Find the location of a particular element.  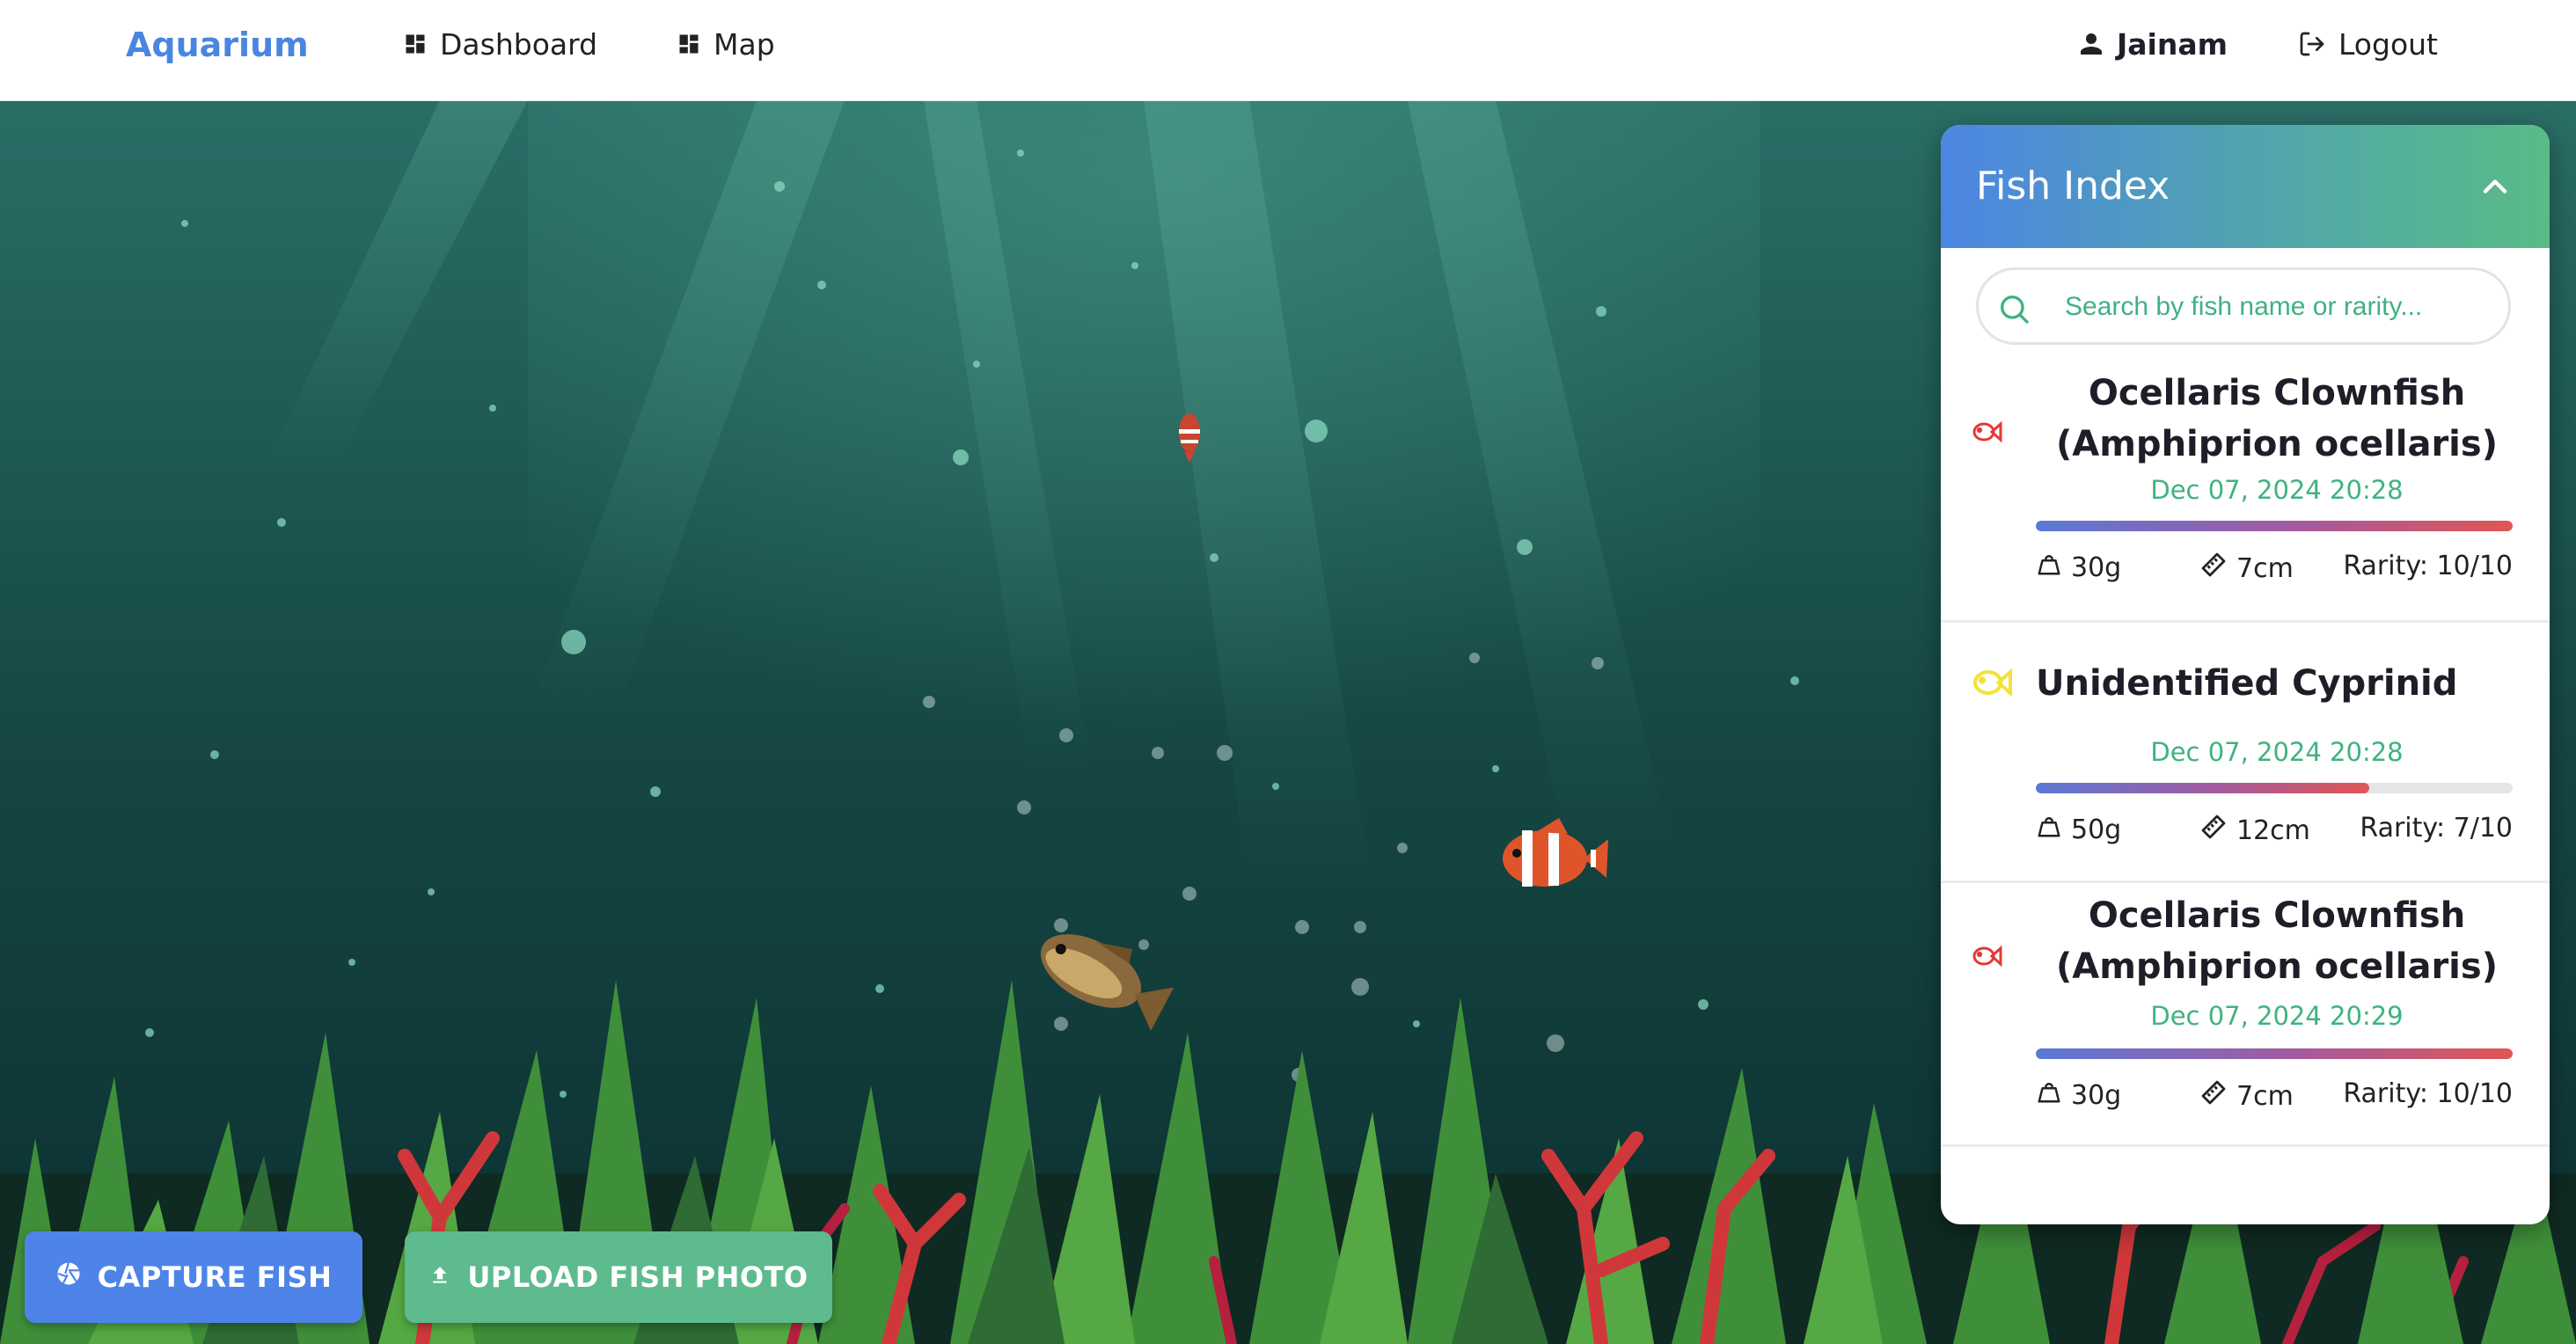

length-stat: 12cm is located at coordinates (2254, 830).